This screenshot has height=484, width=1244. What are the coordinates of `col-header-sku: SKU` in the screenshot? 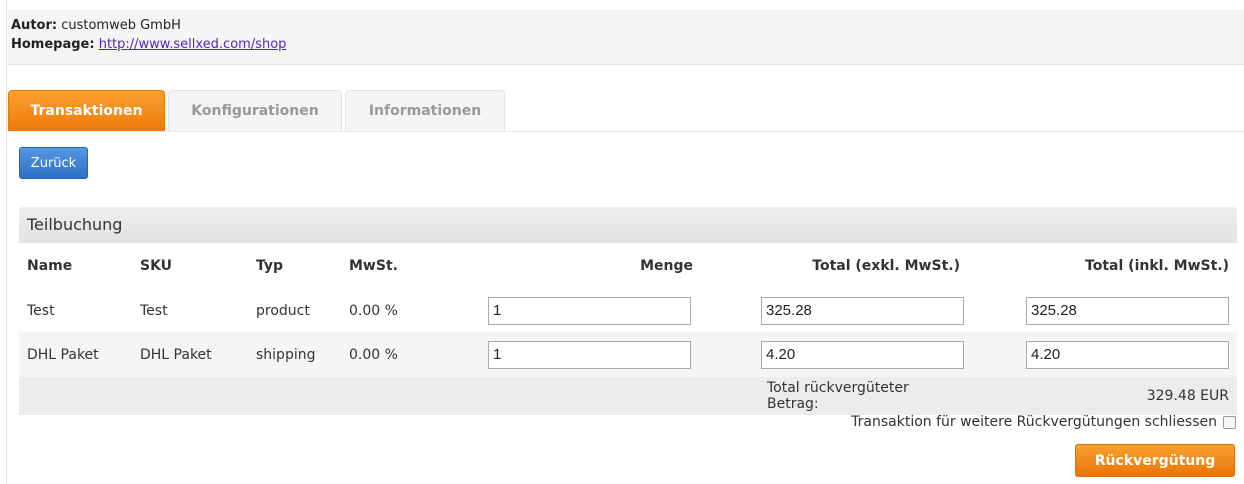 It's located at (156, 266).